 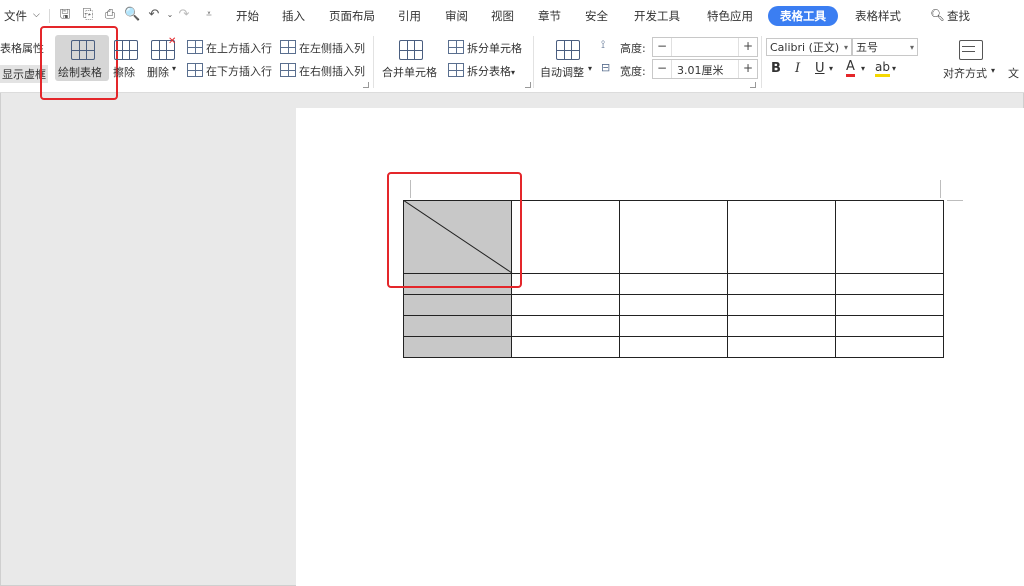 What do you see at coordinates (797, 68) in the screenshot?
I see `italic-button: I` at bounding box center [797, 68].